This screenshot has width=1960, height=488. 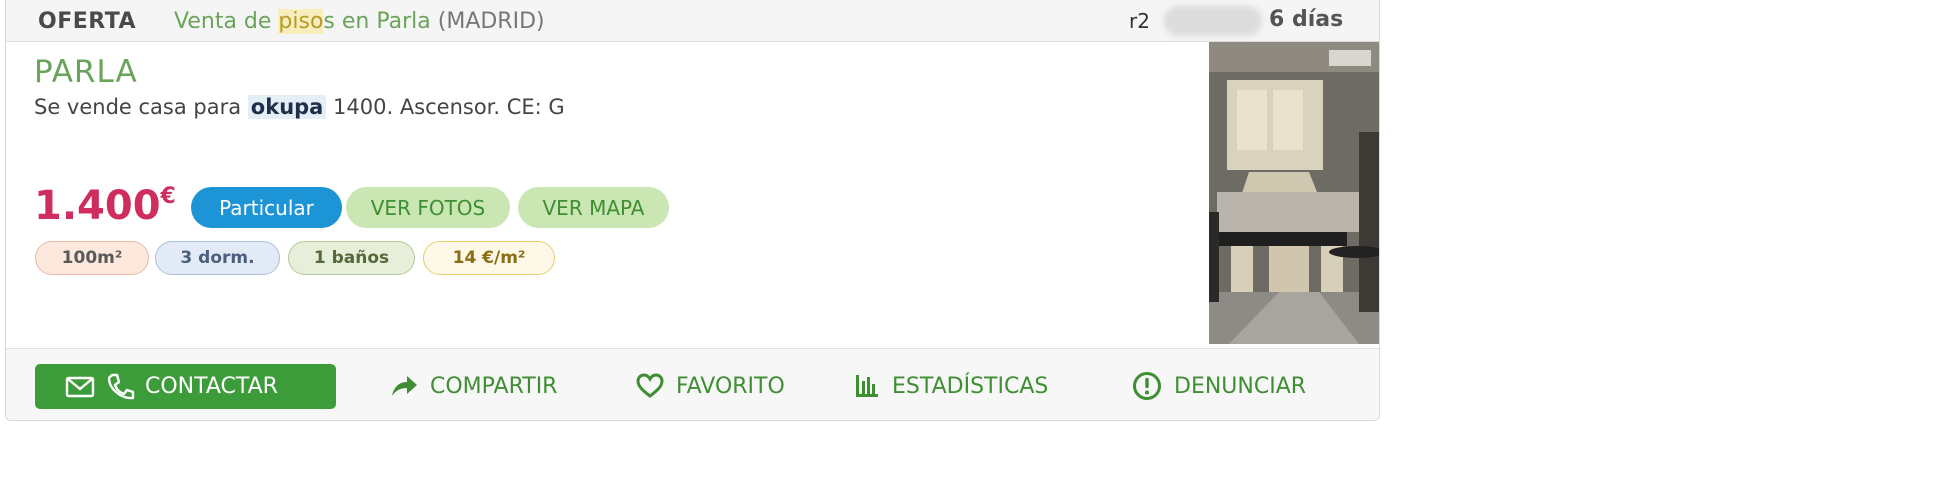 I want to click on contact-label: CONTACTAR, so click(x=211, y=386).